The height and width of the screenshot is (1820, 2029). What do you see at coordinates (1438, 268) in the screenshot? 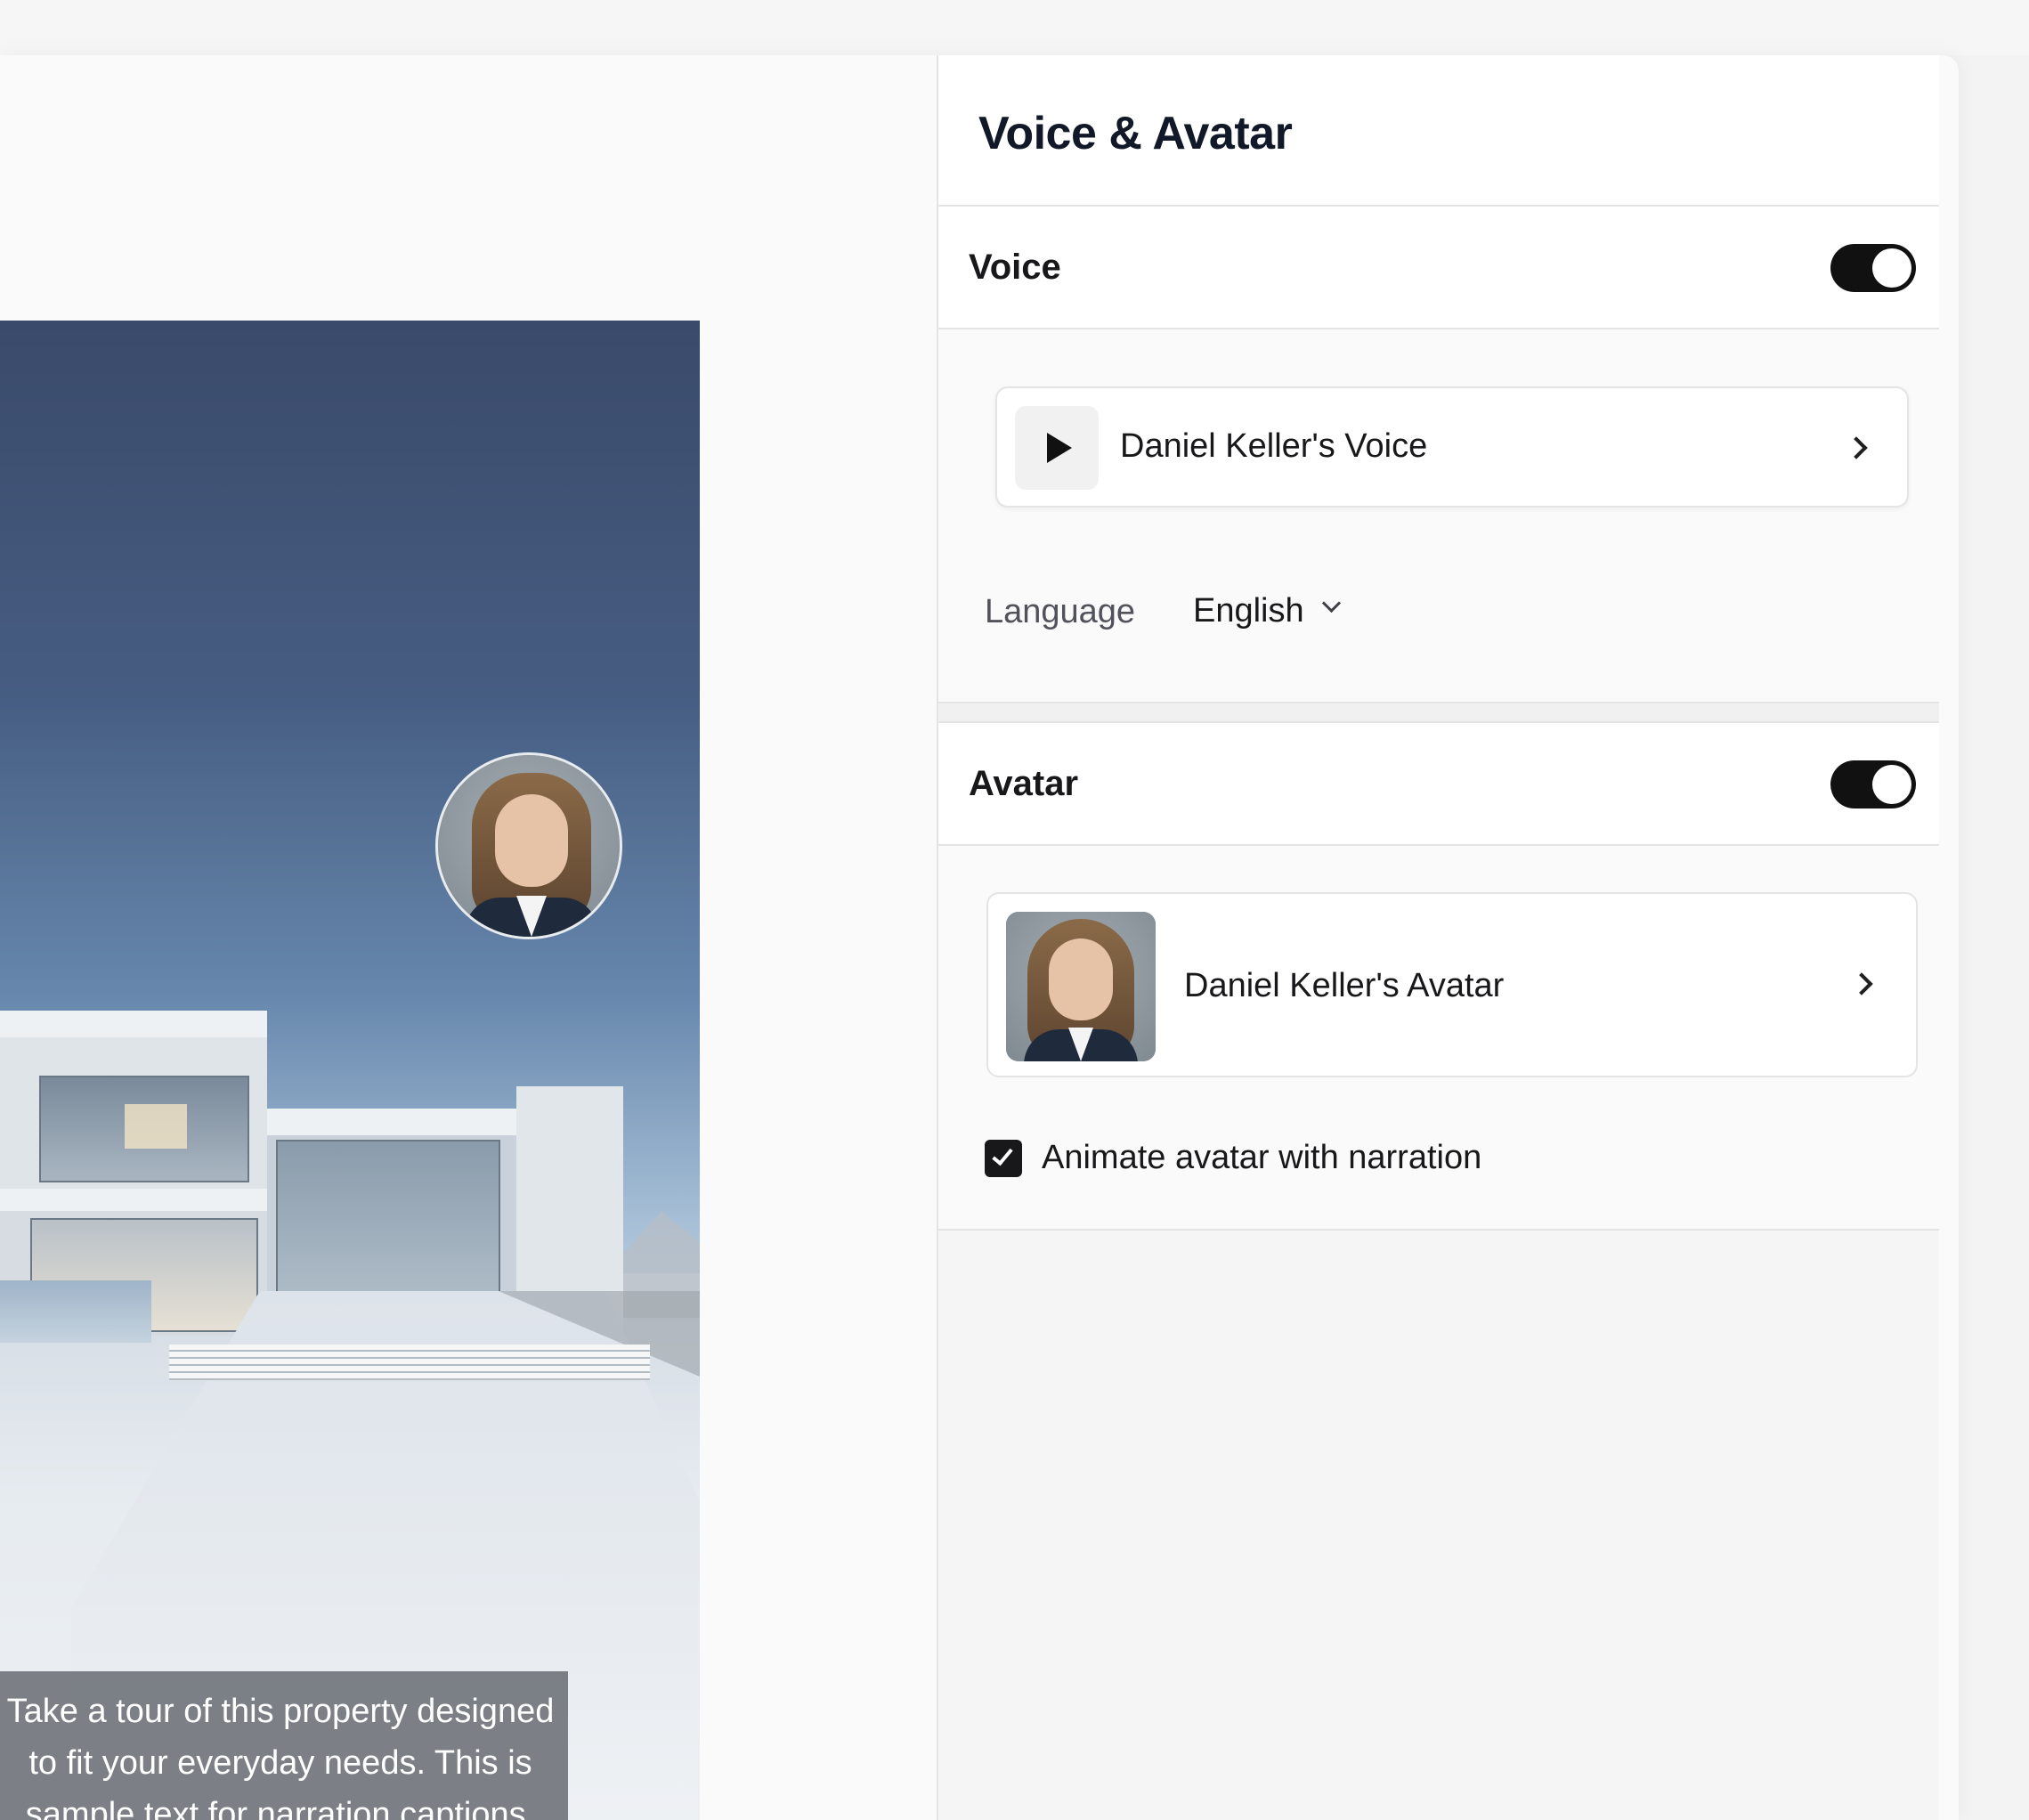
I see `voice-section-header: Voice` at bounding box center [1438, 268].